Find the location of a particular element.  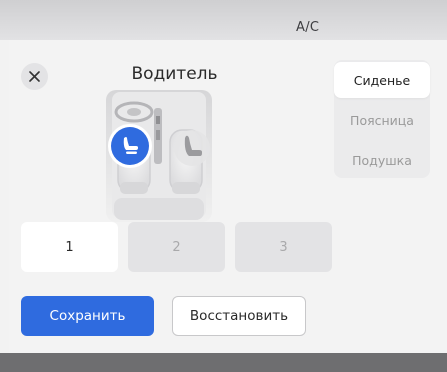

tab-lumbar: Поясница is located at coordinates (382, 120).